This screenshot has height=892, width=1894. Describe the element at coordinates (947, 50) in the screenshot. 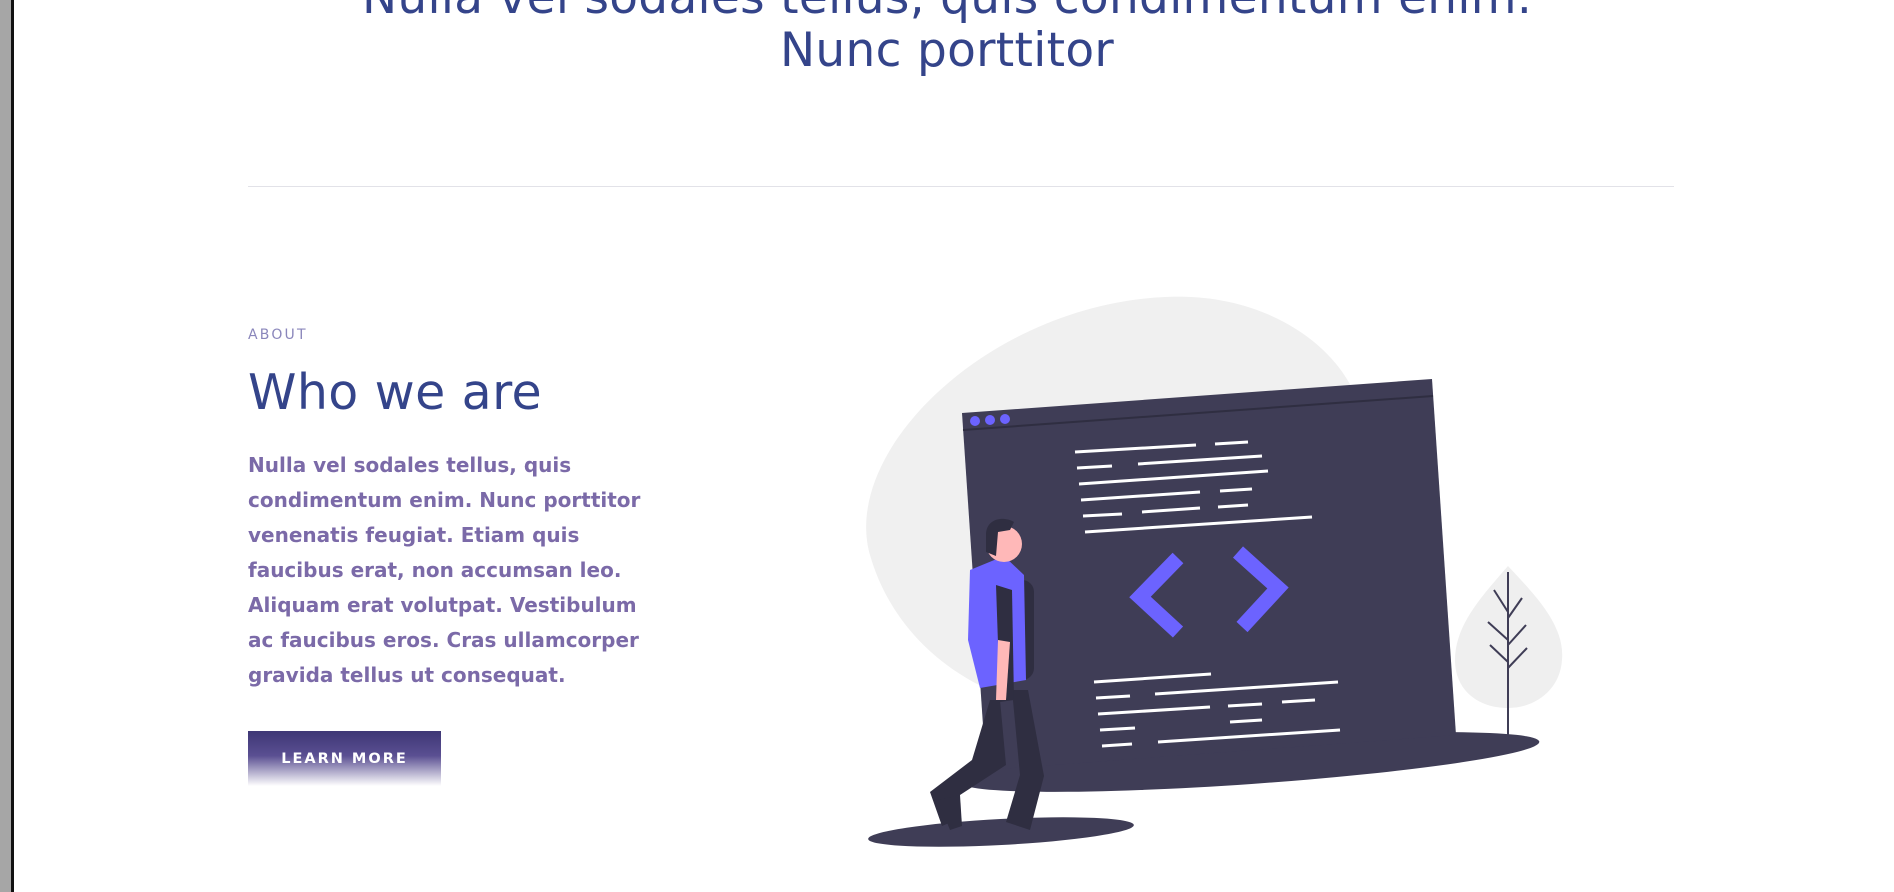

I see `hero-heading-line-2: Nunc porttitor` at that location.